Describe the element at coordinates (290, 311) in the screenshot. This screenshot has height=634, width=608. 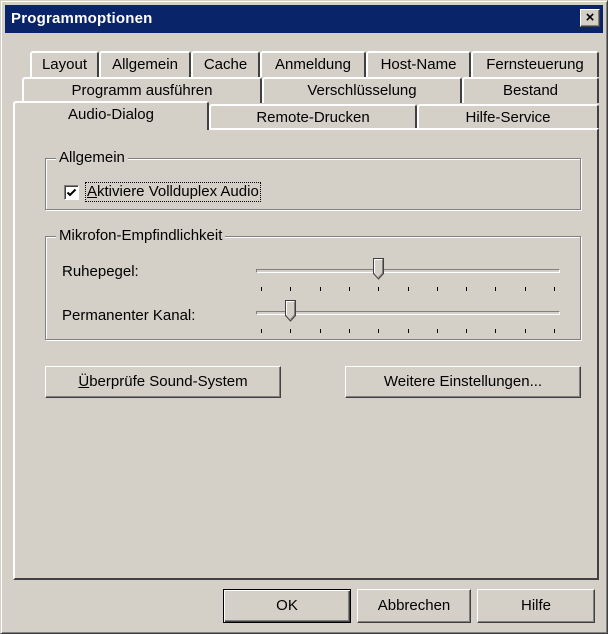
I see `permanent-channel-slider-thumb` at that location.